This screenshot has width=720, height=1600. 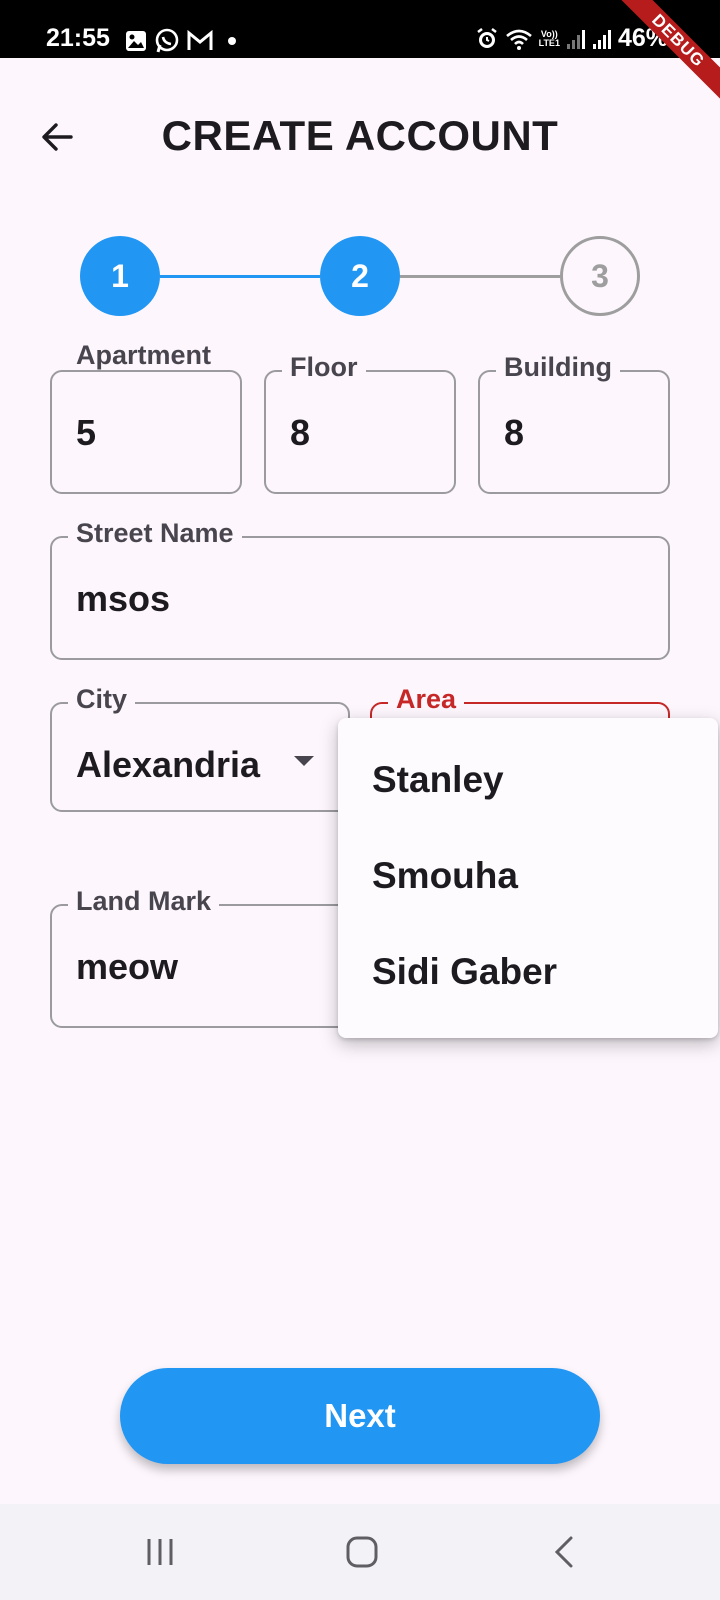 I want to click on page-title: CREATE ACCOUNT, so click(x=360, y=135).